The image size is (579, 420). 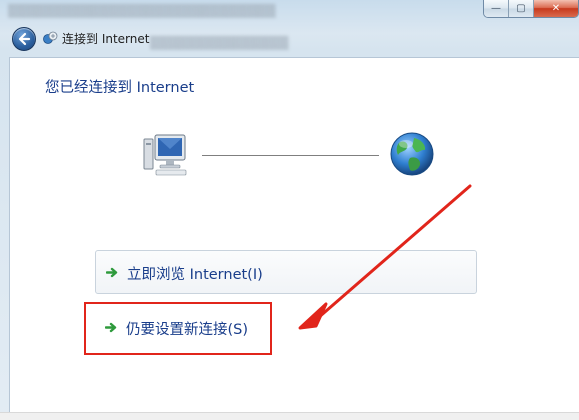 I want to click on back-arrow-icon, so click(x=24, y=39).